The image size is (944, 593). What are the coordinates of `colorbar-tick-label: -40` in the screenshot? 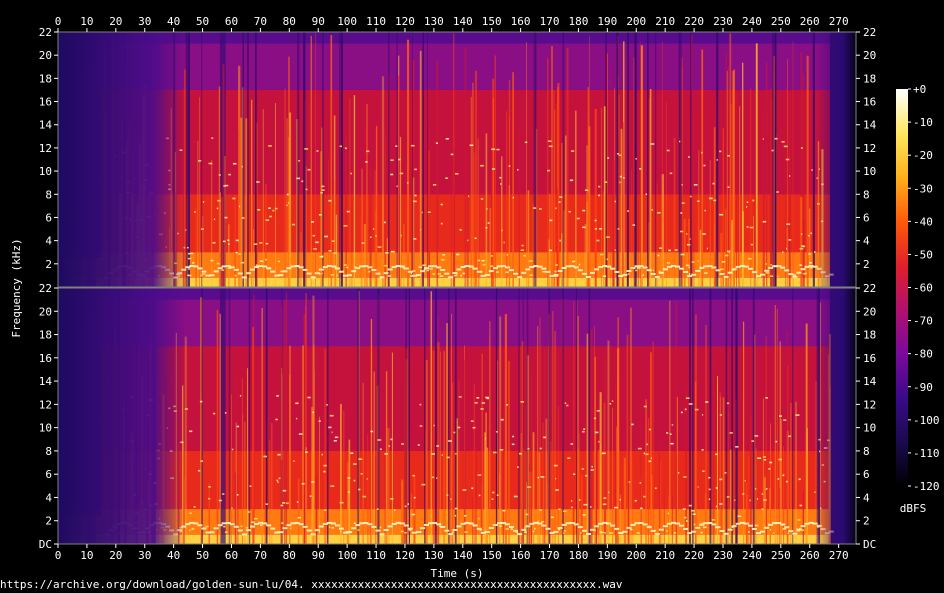 It's located at (923, 221).